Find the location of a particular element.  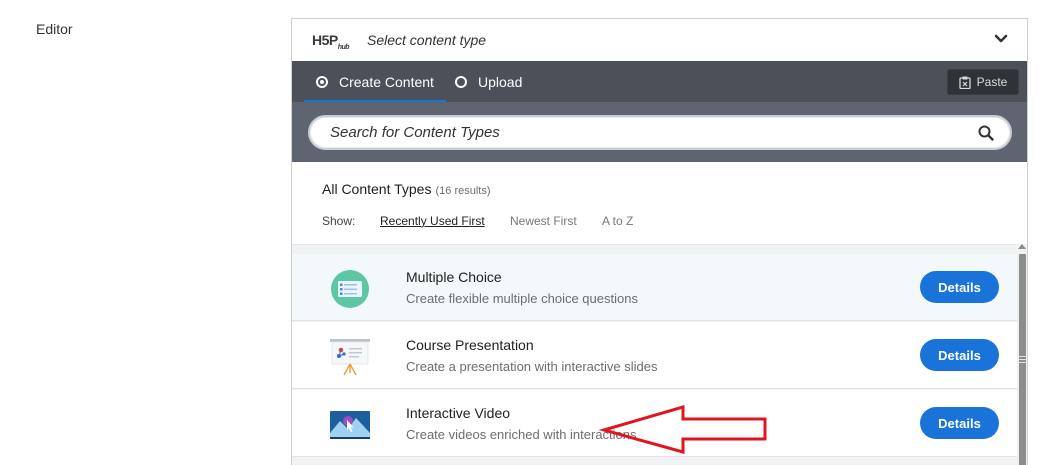

paste-button: Paste is located at coordinates (983, 82).